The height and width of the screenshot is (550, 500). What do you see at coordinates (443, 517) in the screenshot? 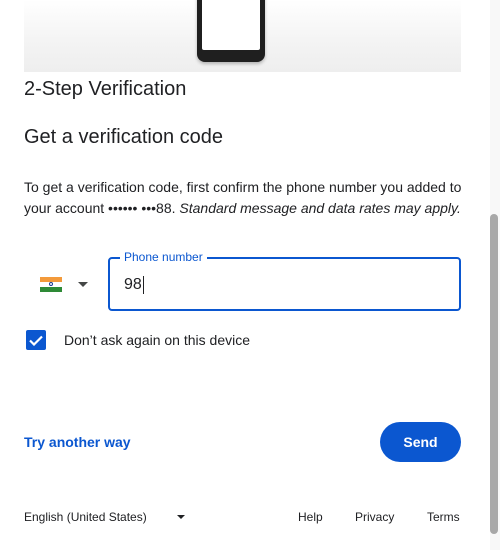
I see `terms-link: Terms` at bounding box center [443, 517].